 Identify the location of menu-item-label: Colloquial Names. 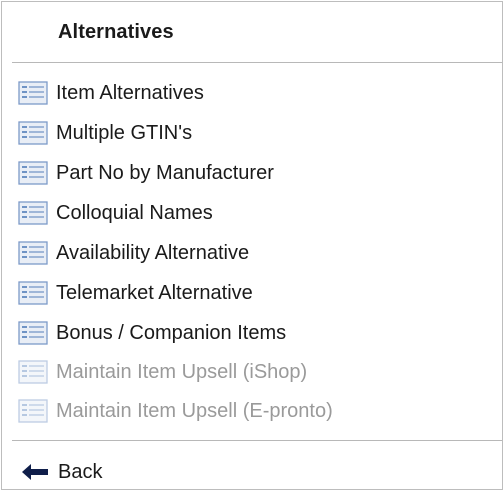
(134, 212).